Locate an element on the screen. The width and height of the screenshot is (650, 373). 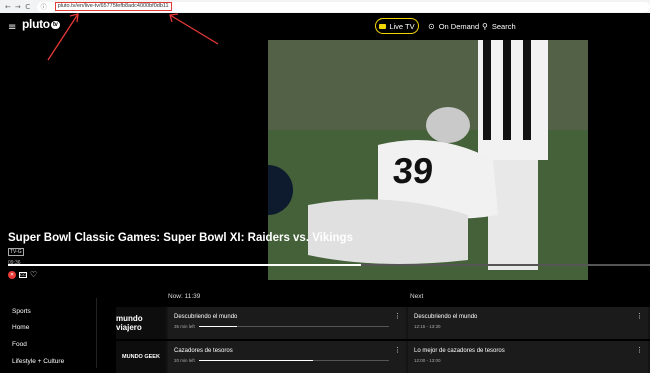
next-program-time: 12:15 - 13:30 is located at coordinates (427, 326).